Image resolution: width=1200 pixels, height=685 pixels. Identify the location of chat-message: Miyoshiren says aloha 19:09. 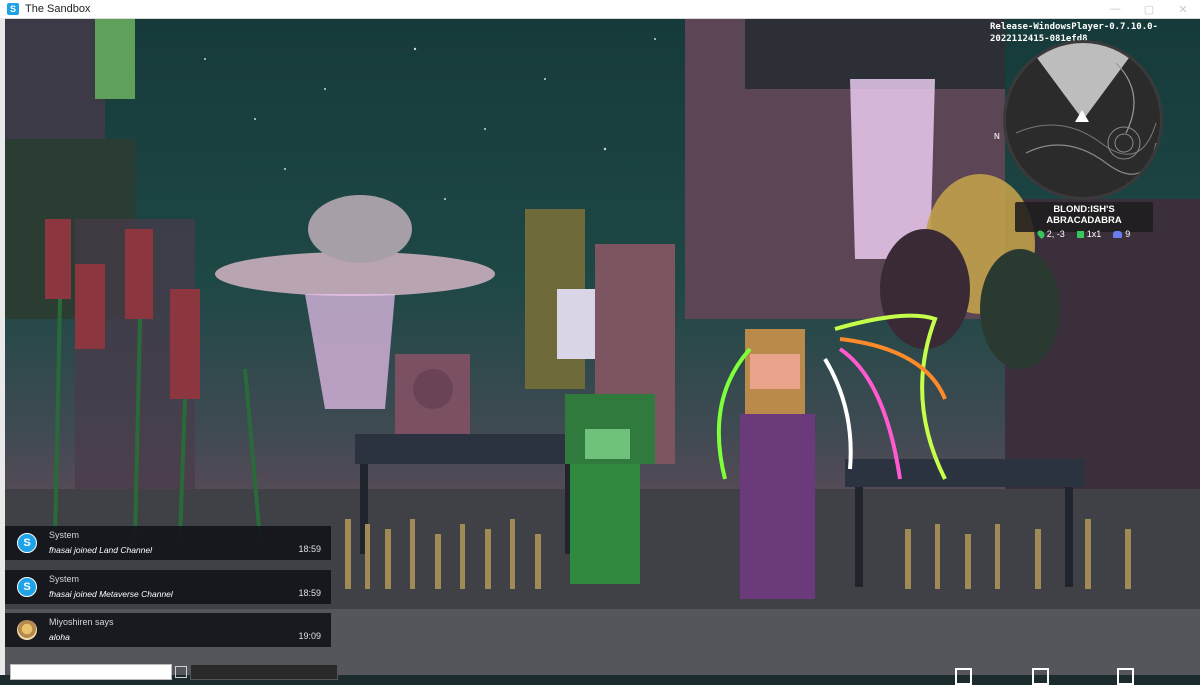
(168, 630).